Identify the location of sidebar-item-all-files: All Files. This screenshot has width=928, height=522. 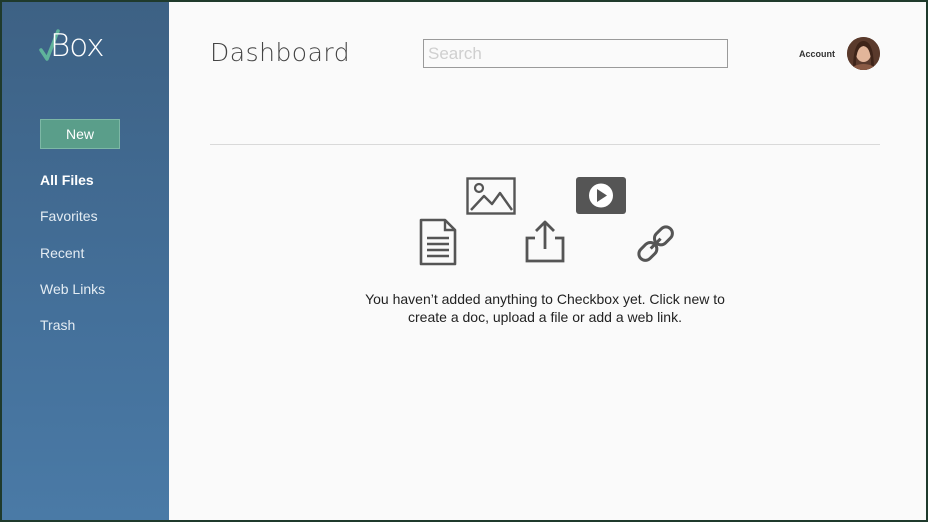
(72, 188).